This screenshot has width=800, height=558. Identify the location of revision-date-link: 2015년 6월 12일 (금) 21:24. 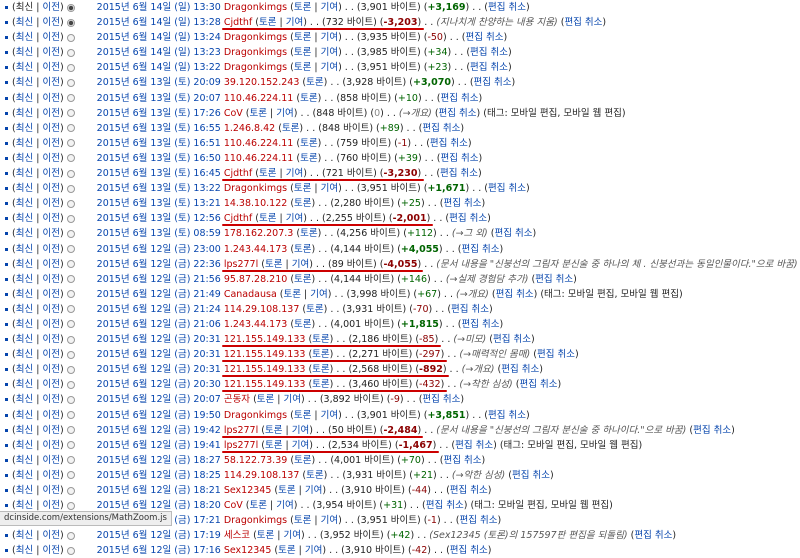
(159, 309).